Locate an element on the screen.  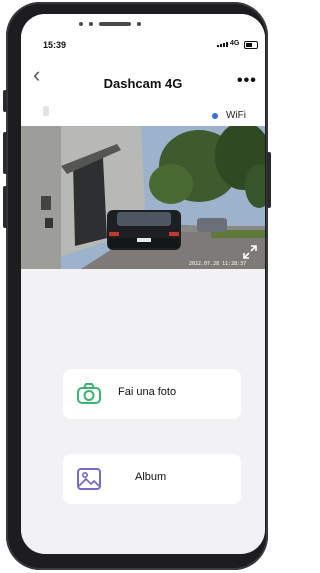
take-photo-label: Fai una foto is located at coordinates (147, 392).